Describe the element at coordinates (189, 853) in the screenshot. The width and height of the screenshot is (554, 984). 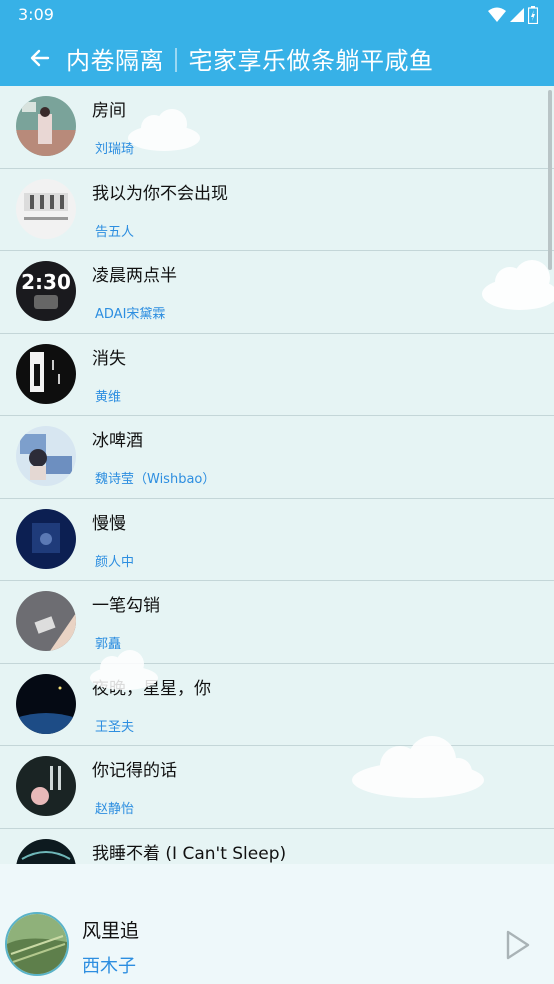
I see `song-title: 我睡不着 (I Can't Sleep)` at that location.